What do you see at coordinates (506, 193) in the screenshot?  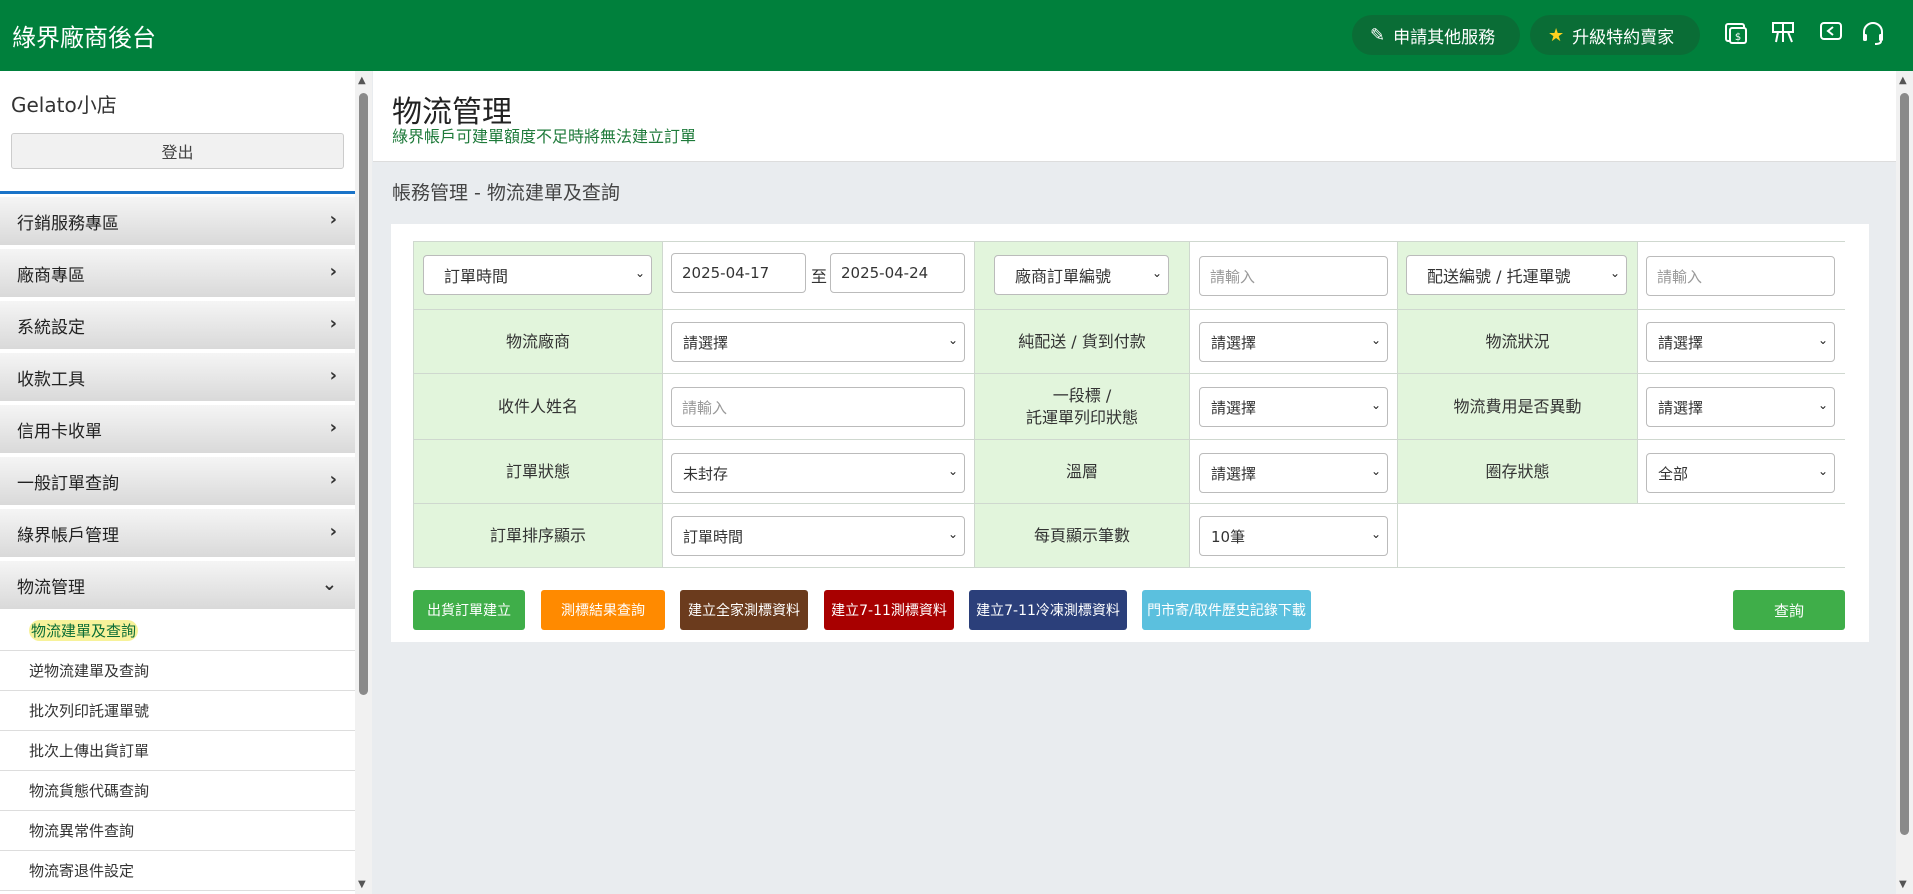 I see `breadcrumb: 帳務管理 - 物流建單及查詢` at bounding box center [506, 193].